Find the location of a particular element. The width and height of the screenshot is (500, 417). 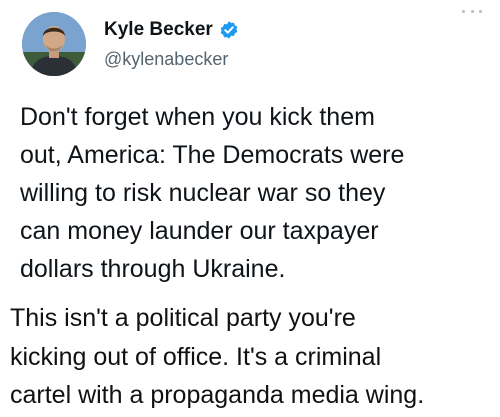

author-handle: @kylenabecker is located at coordinates (166, 59).